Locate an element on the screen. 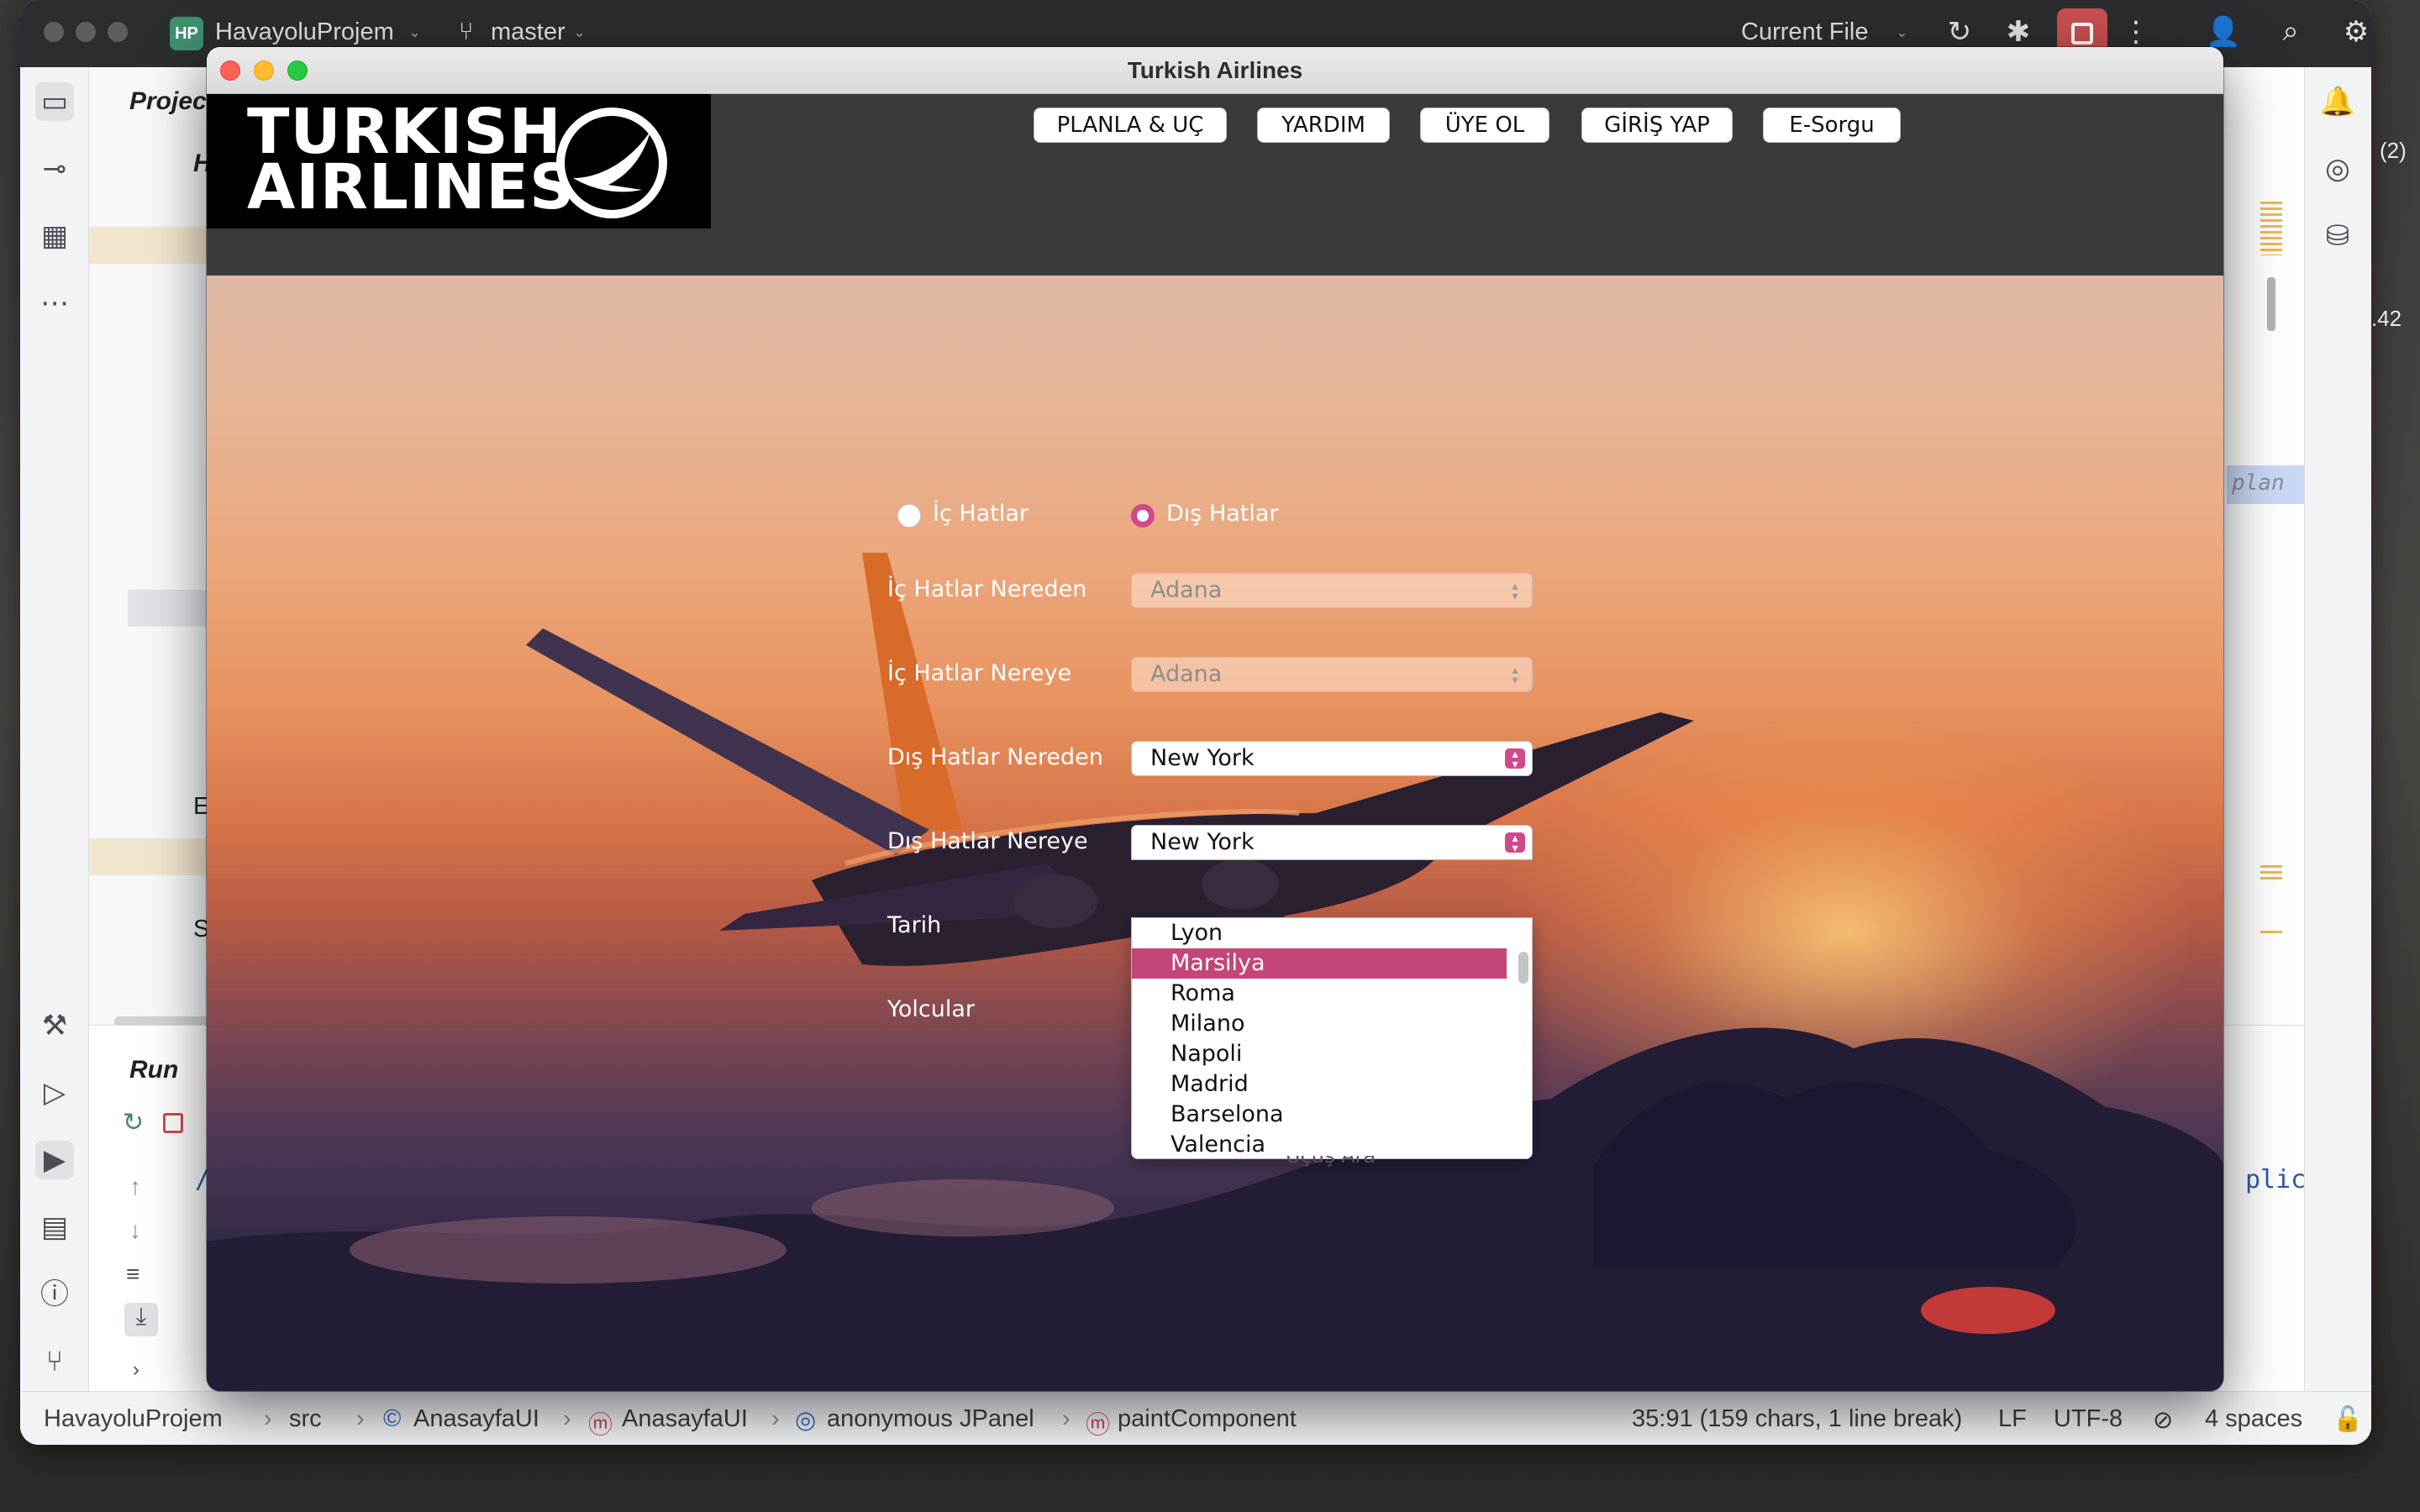 The height and width of the screenshot is (1512, 2420). terminal-icon: ▤ is located at coordinates (54, 1227).